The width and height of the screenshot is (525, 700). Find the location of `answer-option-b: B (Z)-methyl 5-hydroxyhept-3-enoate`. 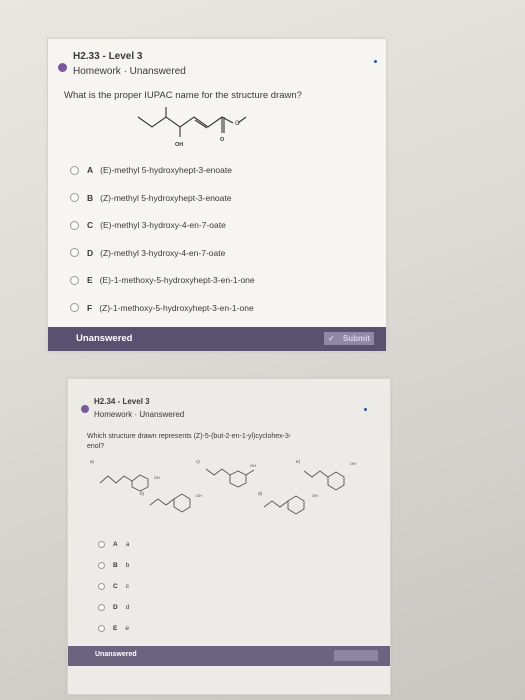

answer-option-b: B (Z)-methyl 5-hydroxyhept-3-enoate is located at coordinates (150, 198).